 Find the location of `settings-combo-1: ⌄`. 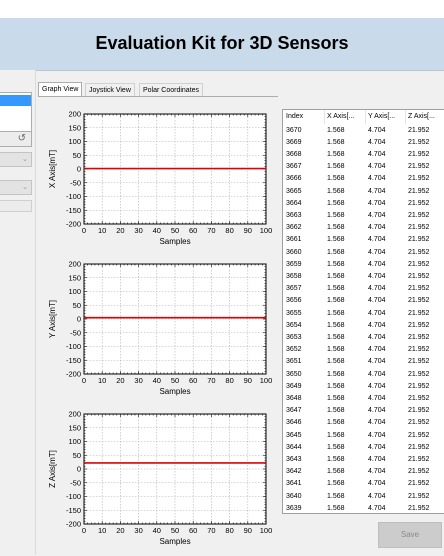

settings-combo-1: ⌄ is located at coordinates (16, 159).